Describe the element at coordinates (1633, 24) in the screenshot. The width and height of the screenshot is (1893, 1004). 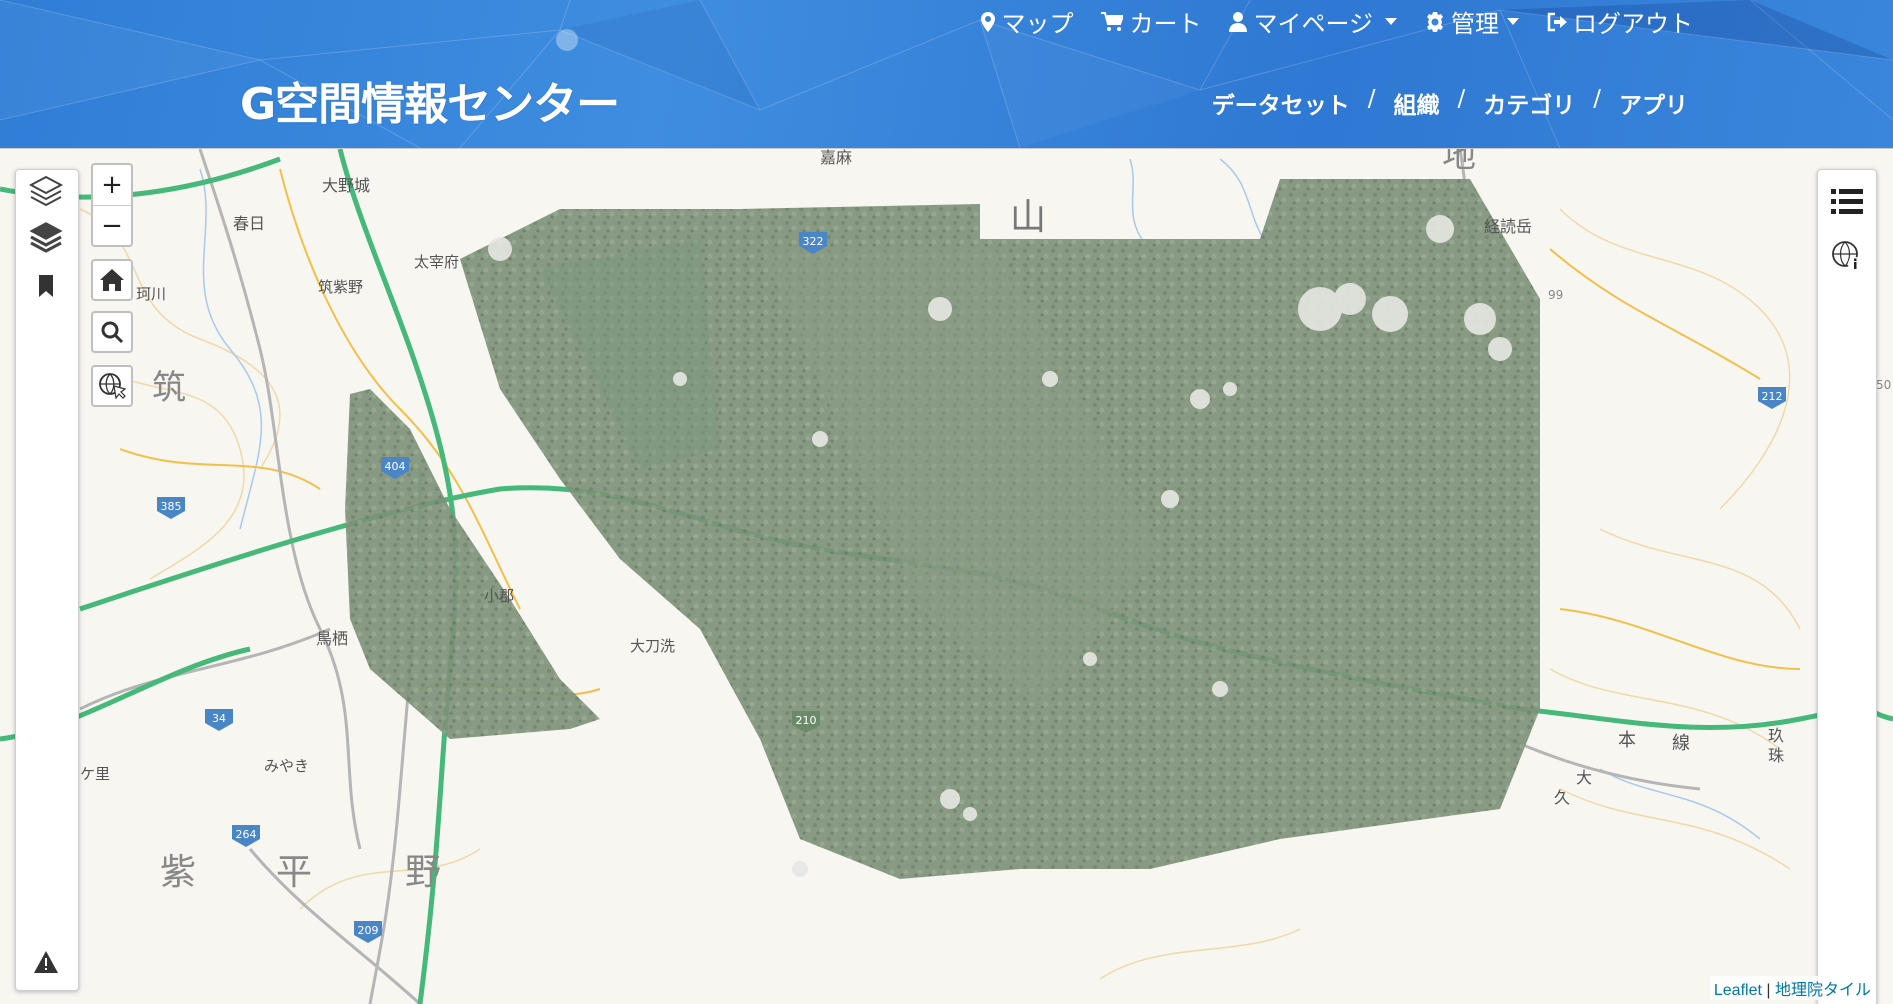
I see `nav-logout-label: ログアウト` at that location.